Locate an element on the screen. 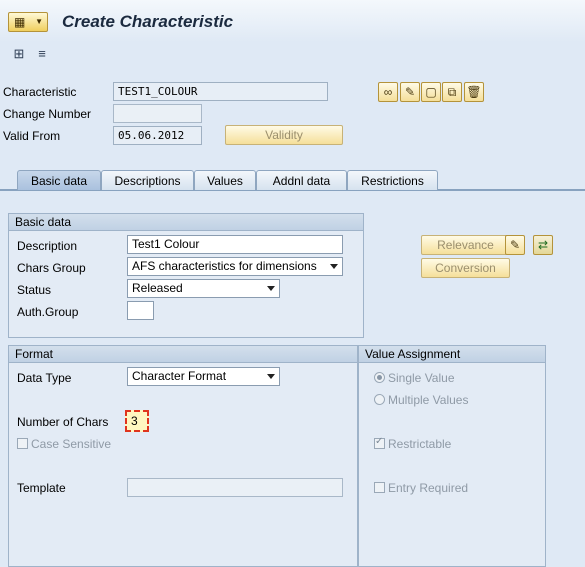  multiple-values-label: Multiple Values is located at coordinates (428, 400).